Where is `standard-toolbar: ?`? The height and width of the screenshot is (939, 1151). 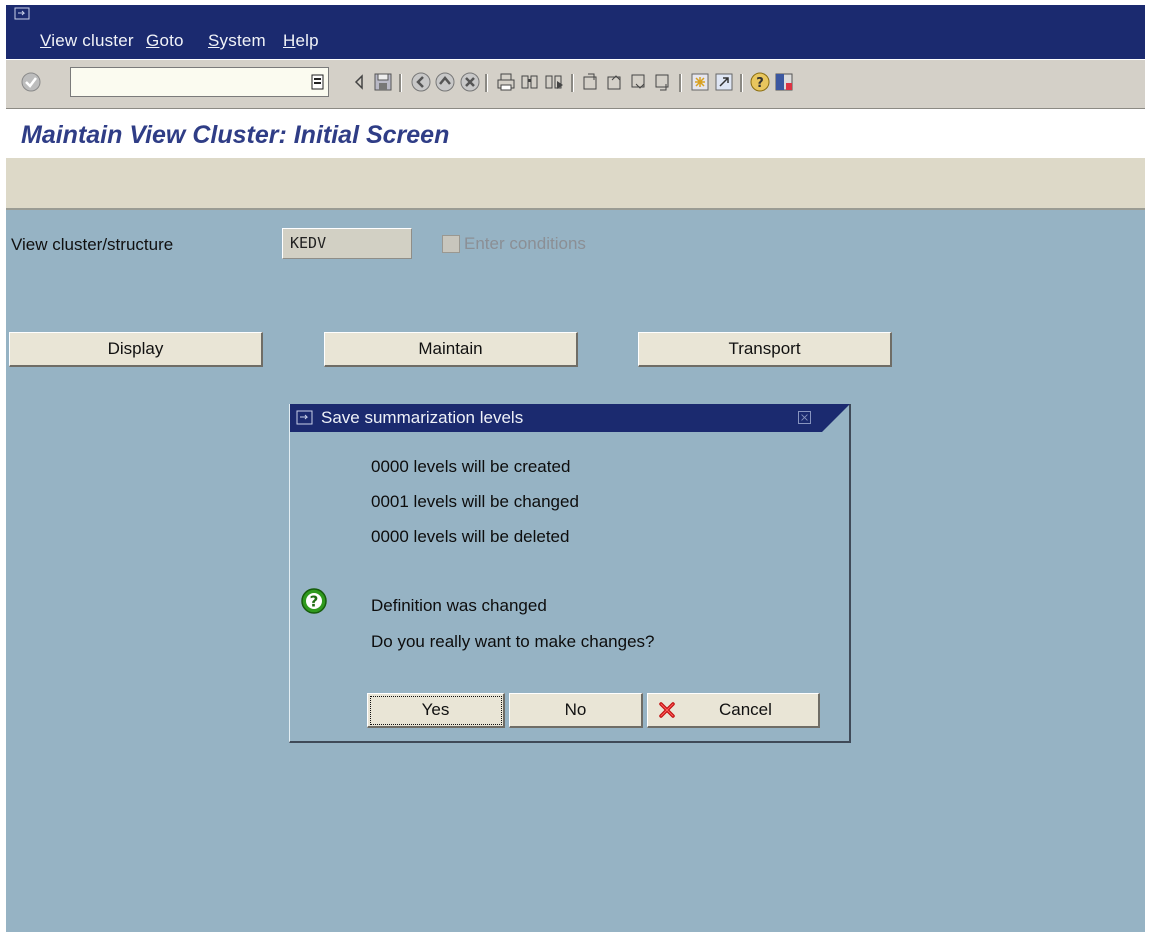
standard-toolbar: ? is located at coordinates (575, 84).